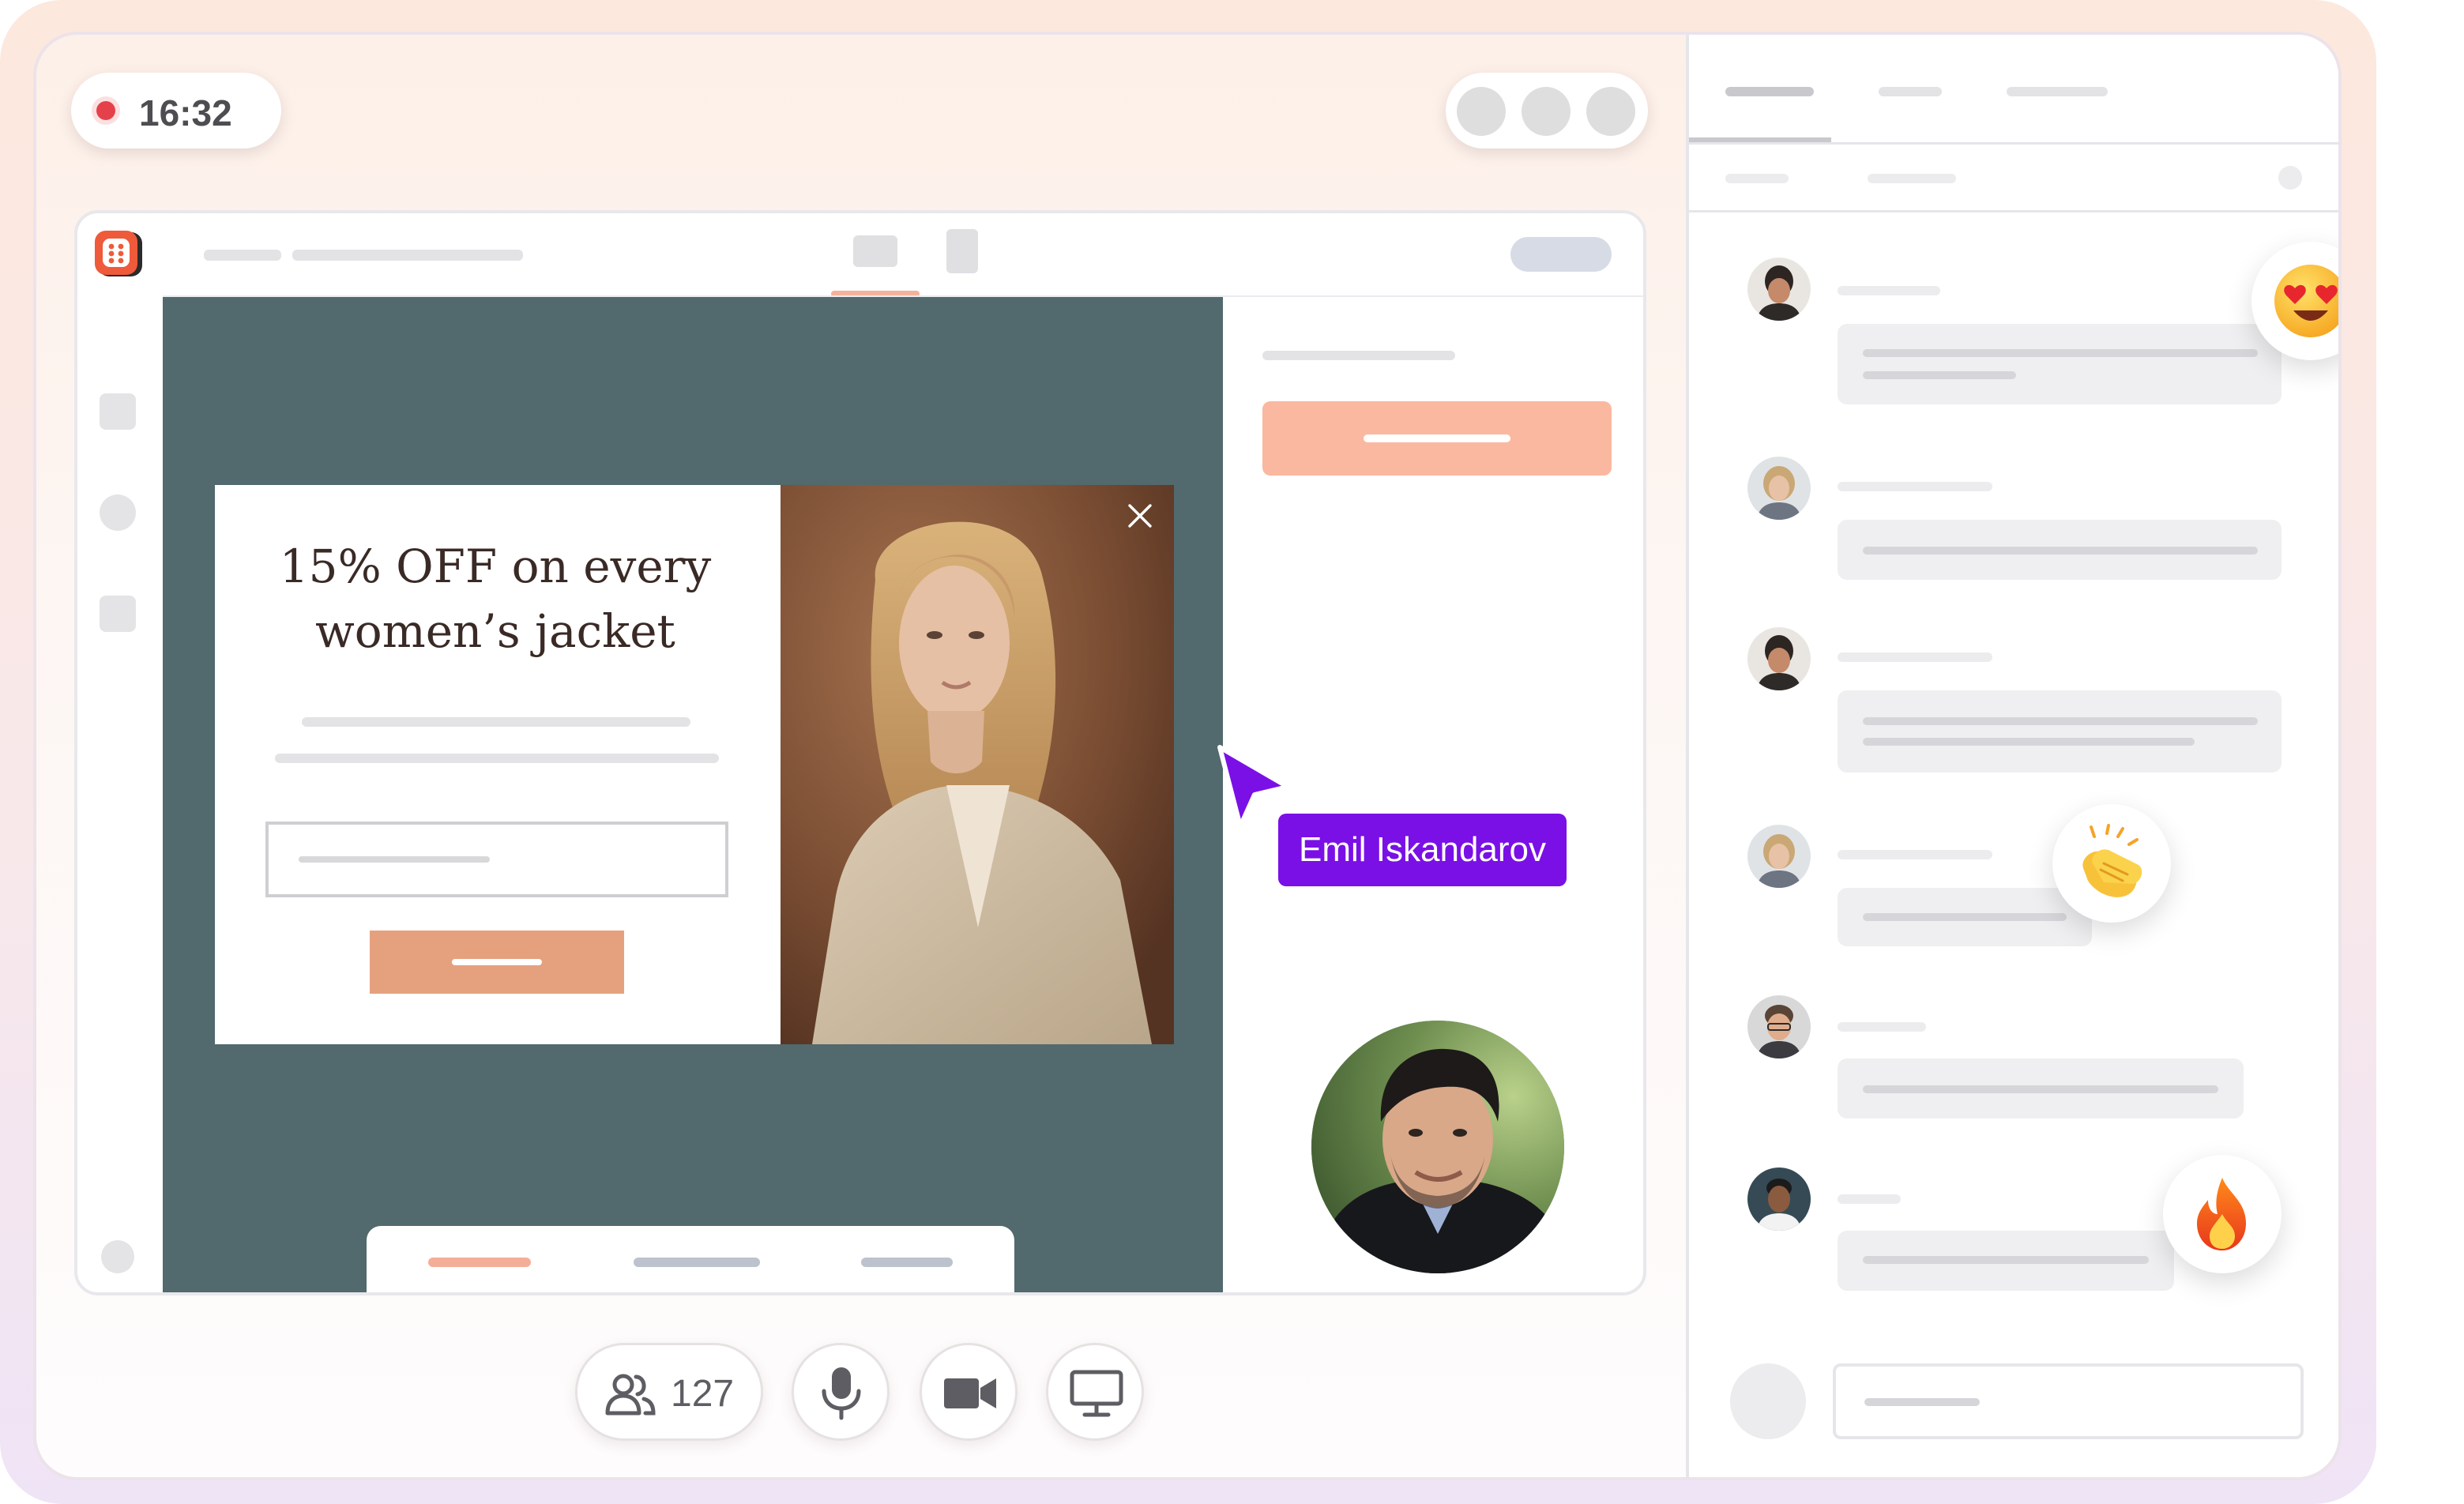 This screenshot has width=2464, height=1504. What do you see at coordinates (2015, 143) in the screenshot?
I see `chat-tabs-divider` at bounding box center [2015, 143].